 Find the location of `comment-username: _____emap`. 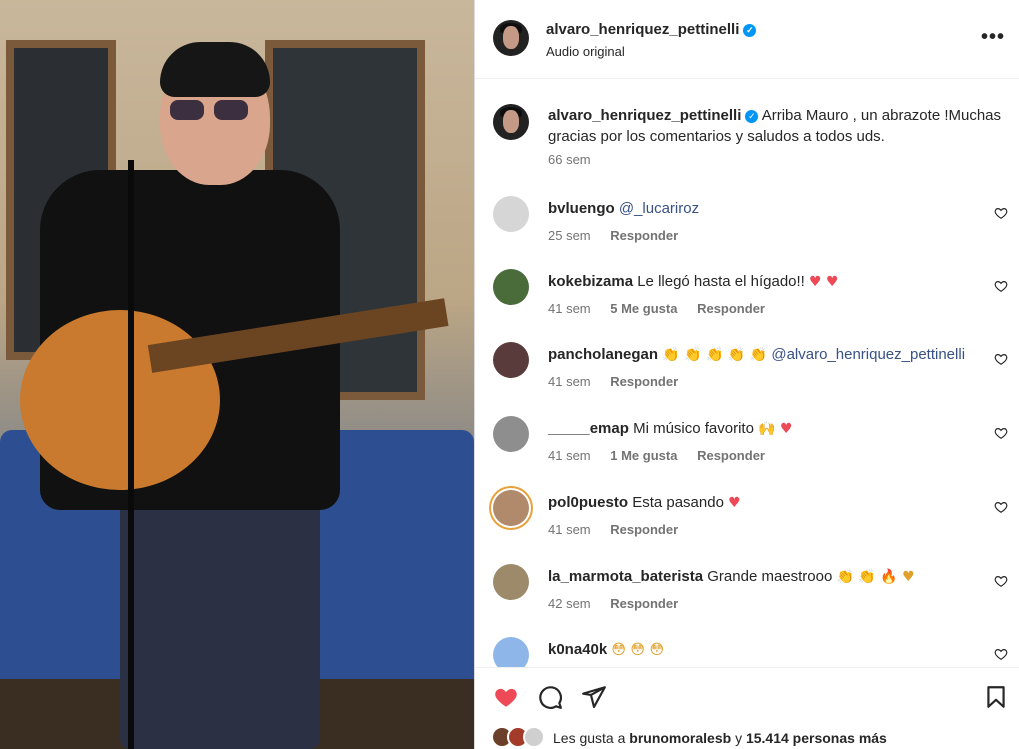

comment-username: _____emap is located at coordinates (588, 428).